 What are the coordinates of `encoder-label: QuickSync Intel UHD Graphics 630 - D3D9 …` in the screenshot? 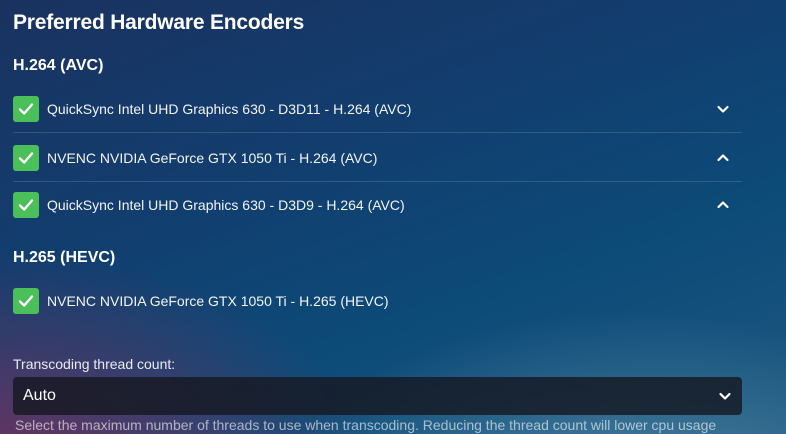 It's located at (226, 205).